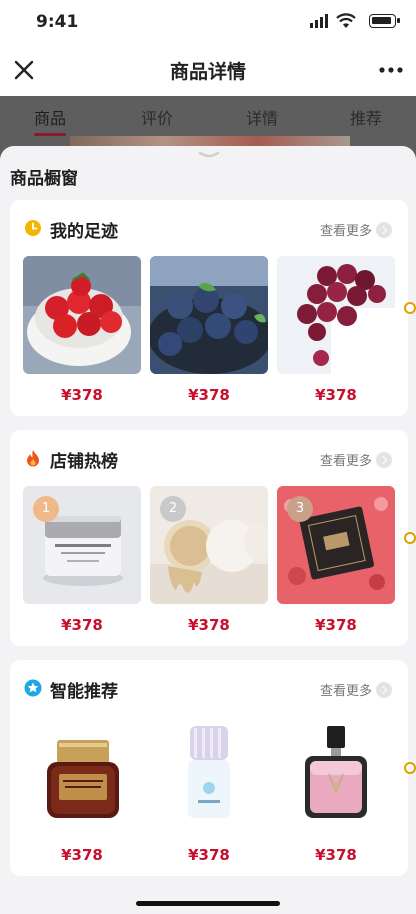 This screenshot has height=914, width=416. What do you see at coordinates (84, 232) in the screenshot?
I see `section-title: 我的足迹` at bounding box center [84, 232].